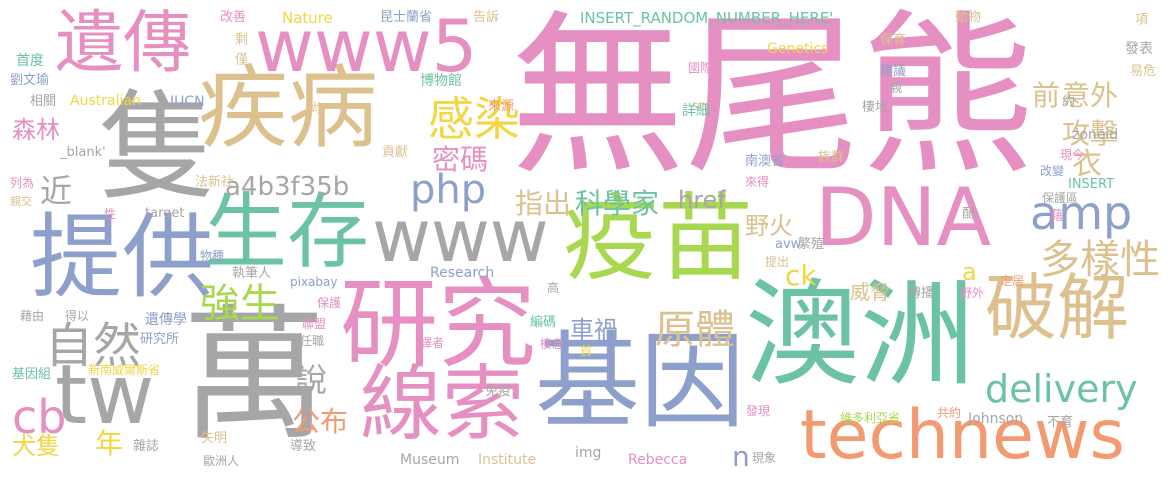 This screenshot has height=482, width=1175. What do you see at coordinates (165, 213) in the screenshot?
I see `word-target: target` at bounding box center [165, 213].